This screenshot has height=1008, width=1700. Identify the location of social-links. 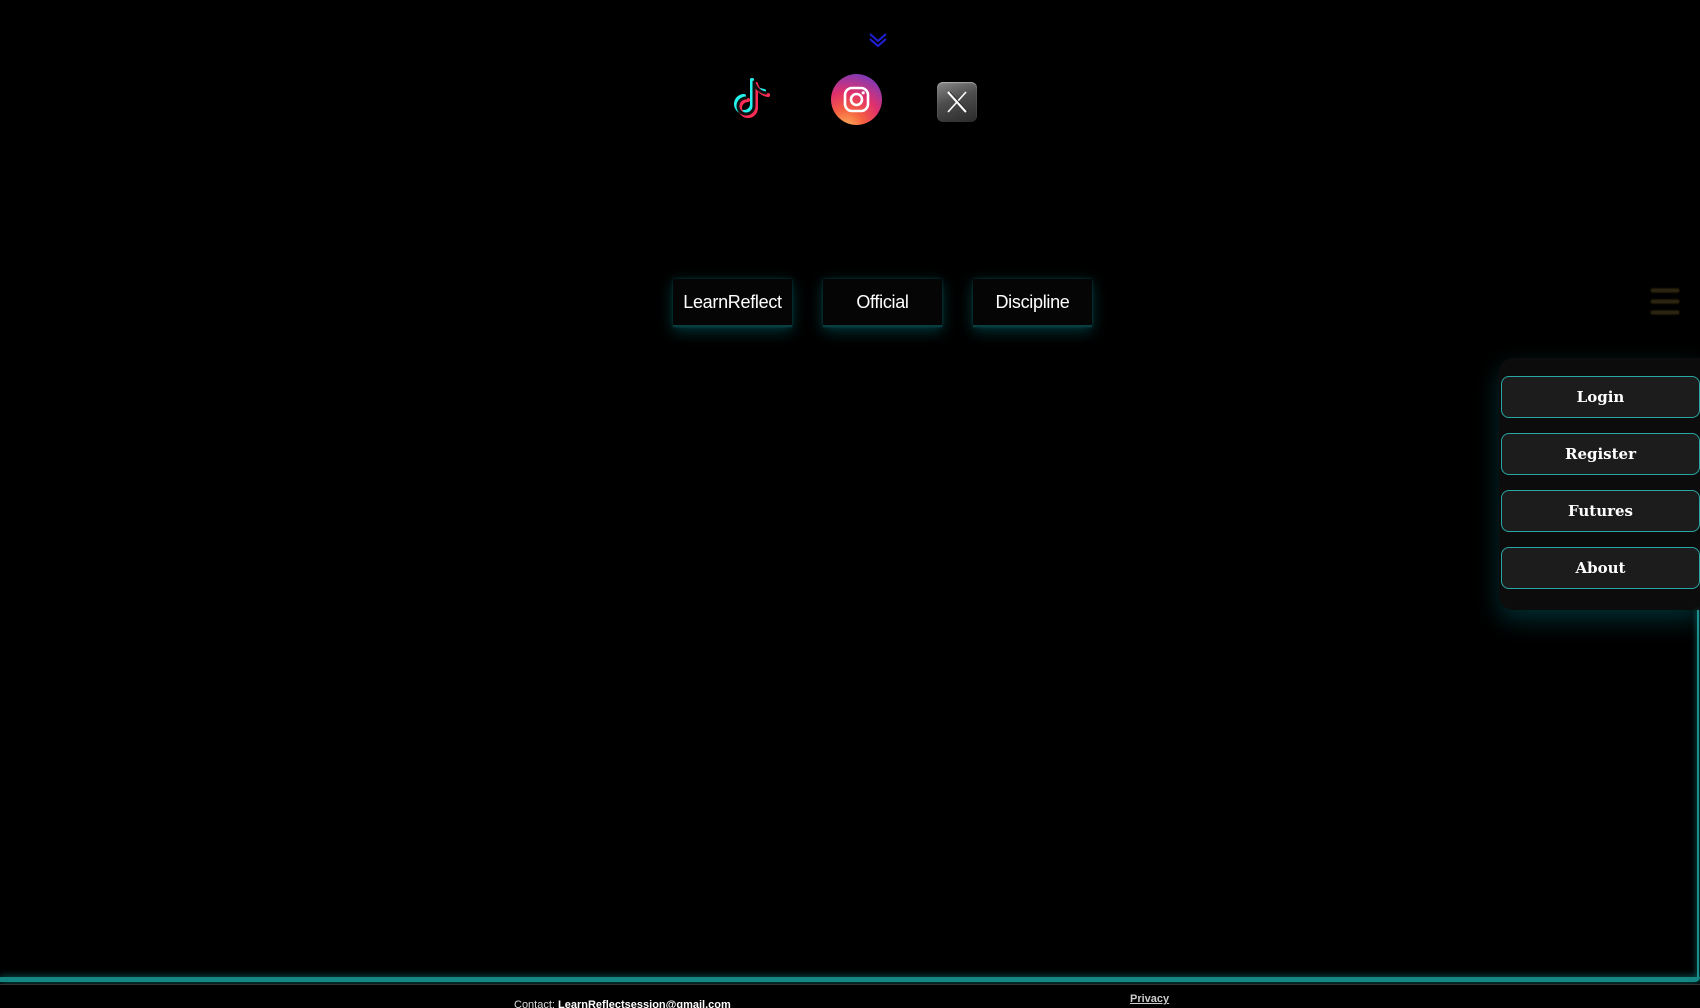
(855, 102).